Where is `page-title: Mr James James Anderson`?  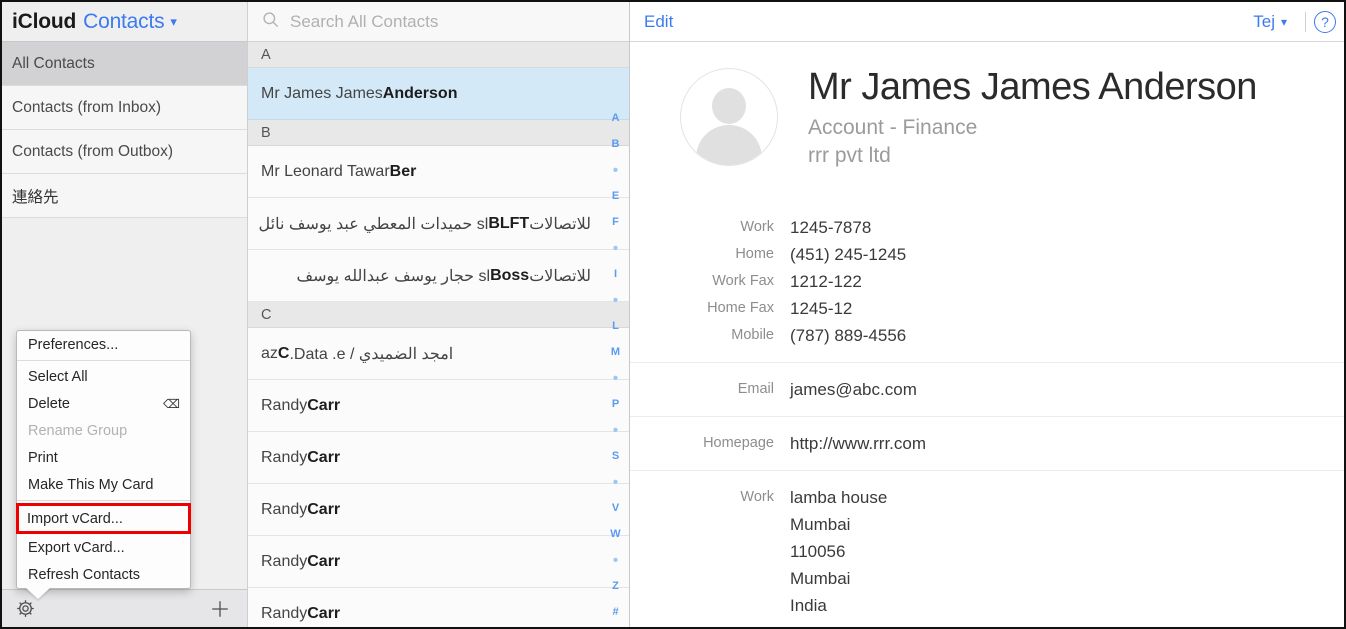 page-title: Mr James James Anderson is located at coordinates (1032, 87).